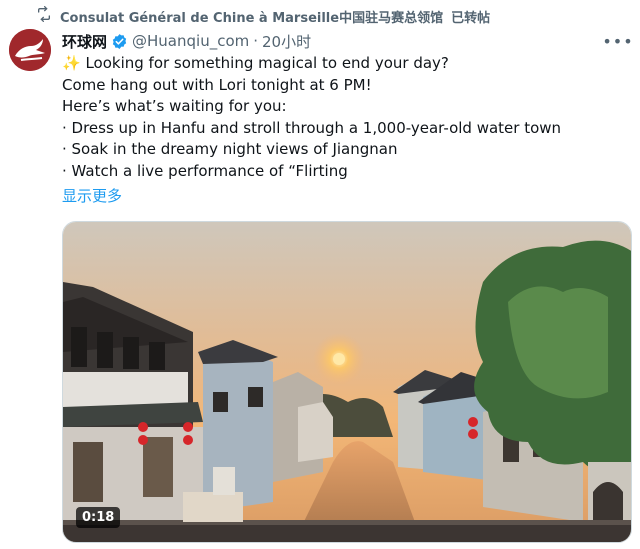 The width and height of the screenshot is (640, 549). Describe the element at coordinates (44, 16) in the screenshot. I see `retweet-icon` at that location.